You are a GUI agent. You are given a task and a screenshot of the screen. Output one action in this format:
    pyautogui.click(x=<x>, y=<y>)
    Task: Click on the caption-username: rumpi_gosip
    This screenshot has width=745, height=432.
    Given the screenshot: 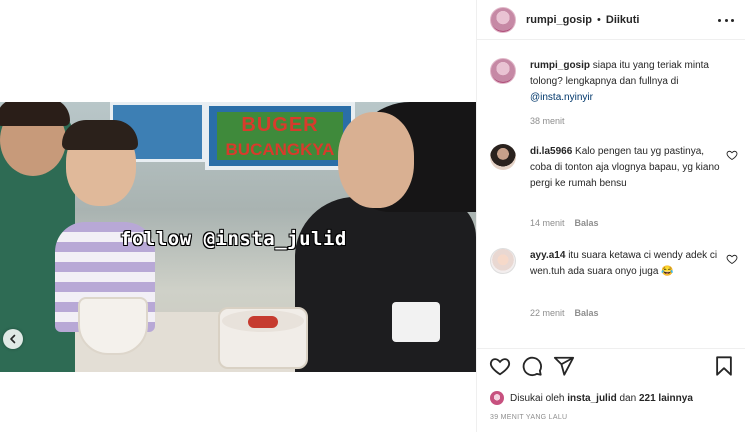 What is the action you would take?
    pyautogui.click(x=560, y=65)
    